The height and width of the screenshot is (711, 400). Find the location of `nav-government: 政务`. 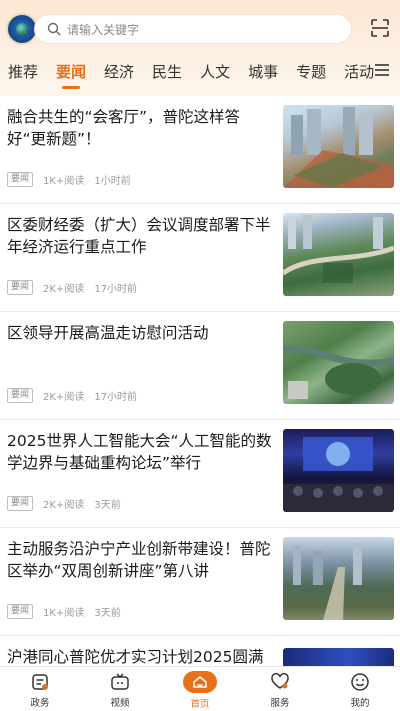

nav-government: 政务 is located at coordinates (40, 688).